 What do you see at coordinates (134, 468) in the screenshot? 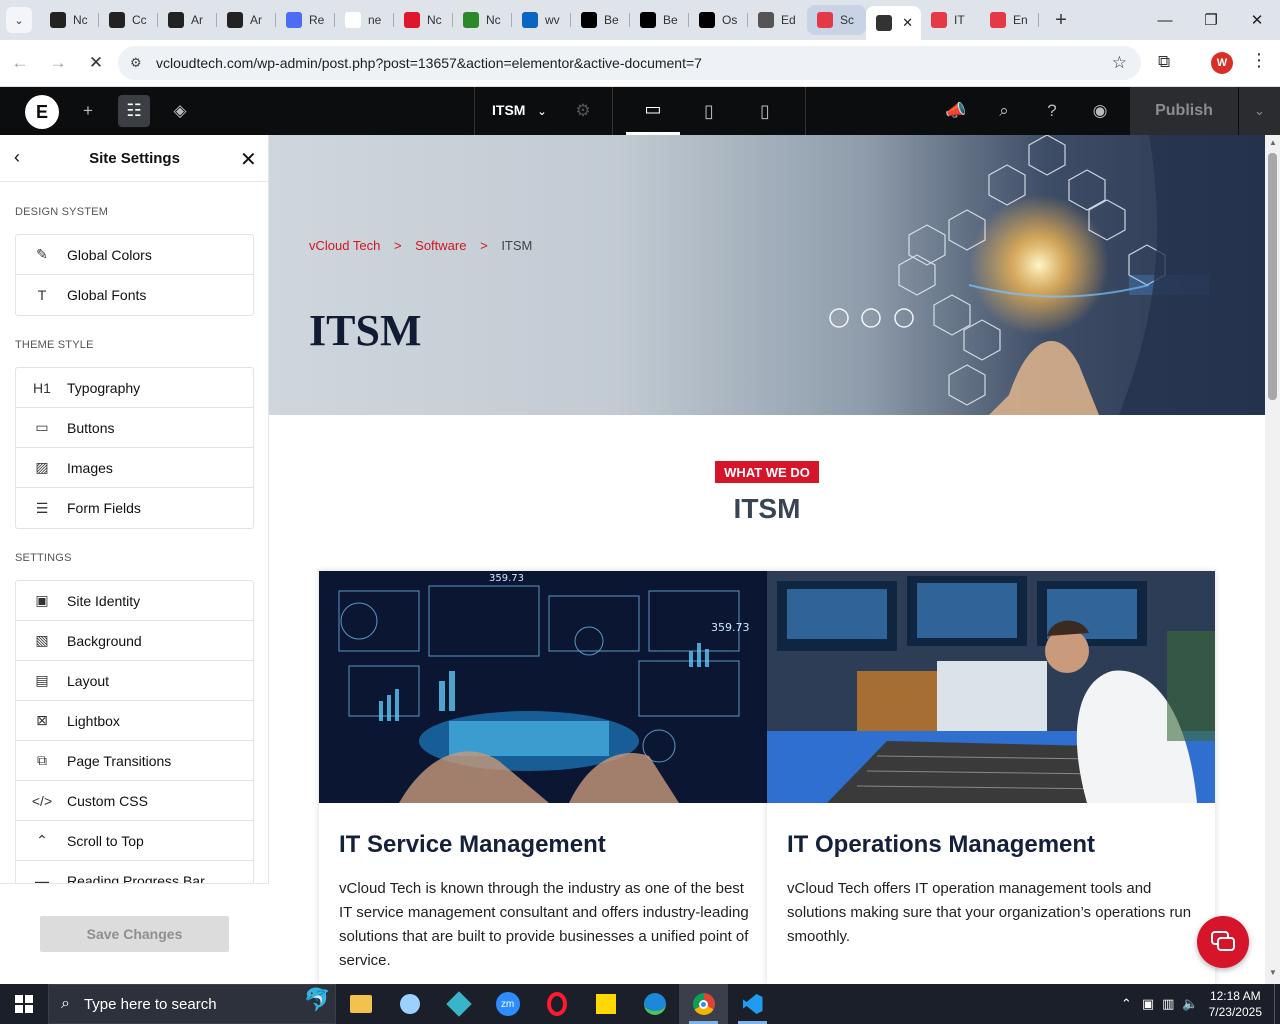
I see `settings-item: ▨ Images` at bounding box center [134, 468].